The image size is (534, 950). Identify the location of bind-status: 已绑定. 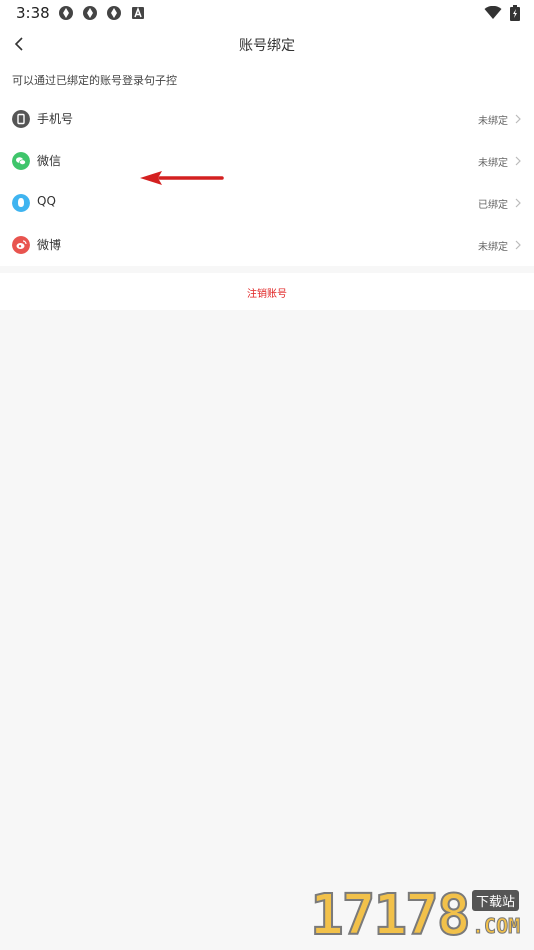
(493, 205).